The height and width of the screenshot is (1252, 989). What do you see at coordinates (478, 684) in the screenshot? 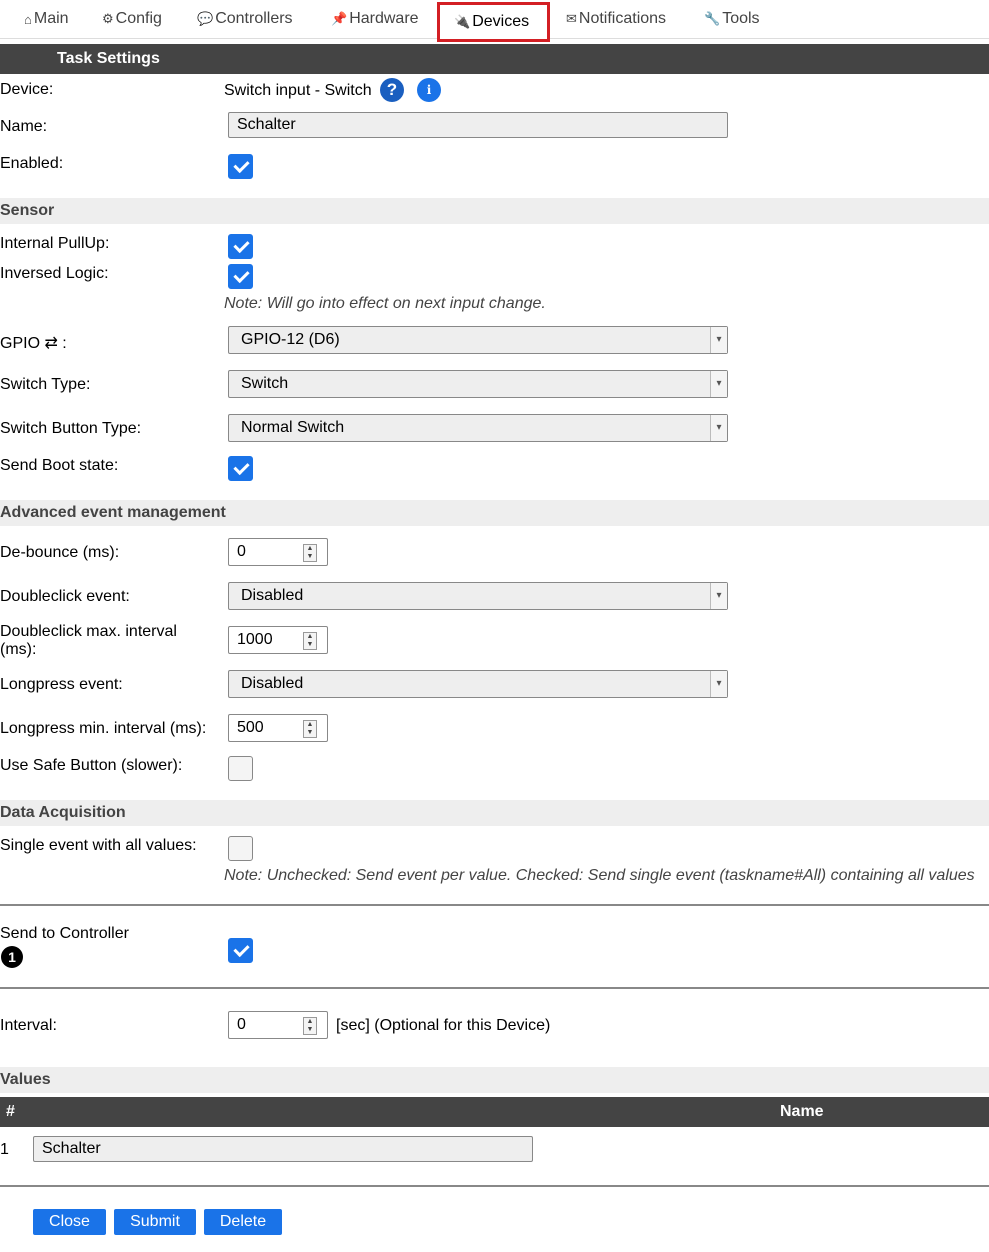
I see `longpress-select: Disabled ▾` at bounding box center [478, 684].